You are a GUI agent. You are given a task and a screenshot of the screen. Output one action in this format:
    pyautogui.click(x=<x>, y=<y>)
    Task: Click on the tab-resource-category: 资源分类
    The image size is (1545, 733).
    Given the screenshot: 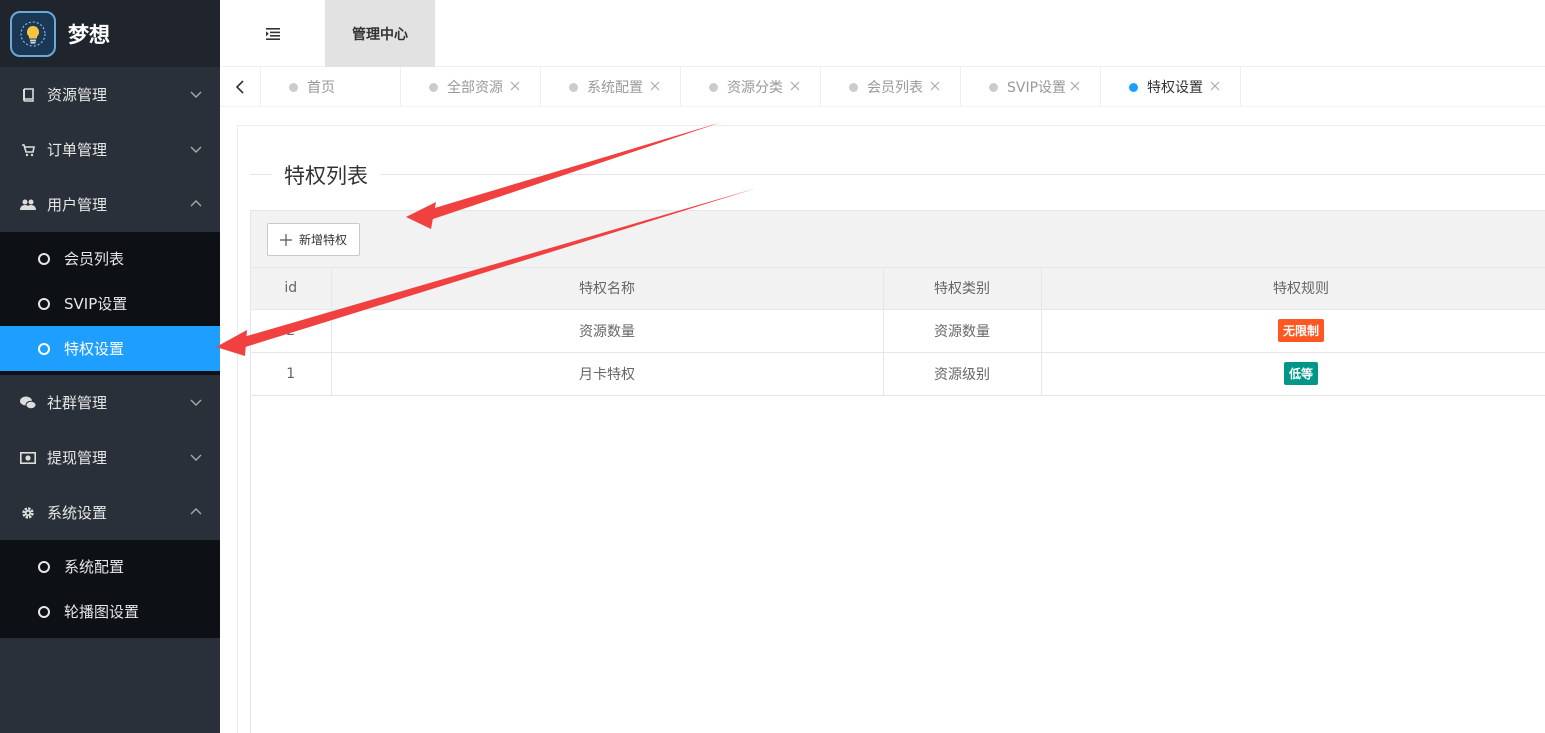 What is the action you would take?
    pyautogui.click(x=751, y=87)
    